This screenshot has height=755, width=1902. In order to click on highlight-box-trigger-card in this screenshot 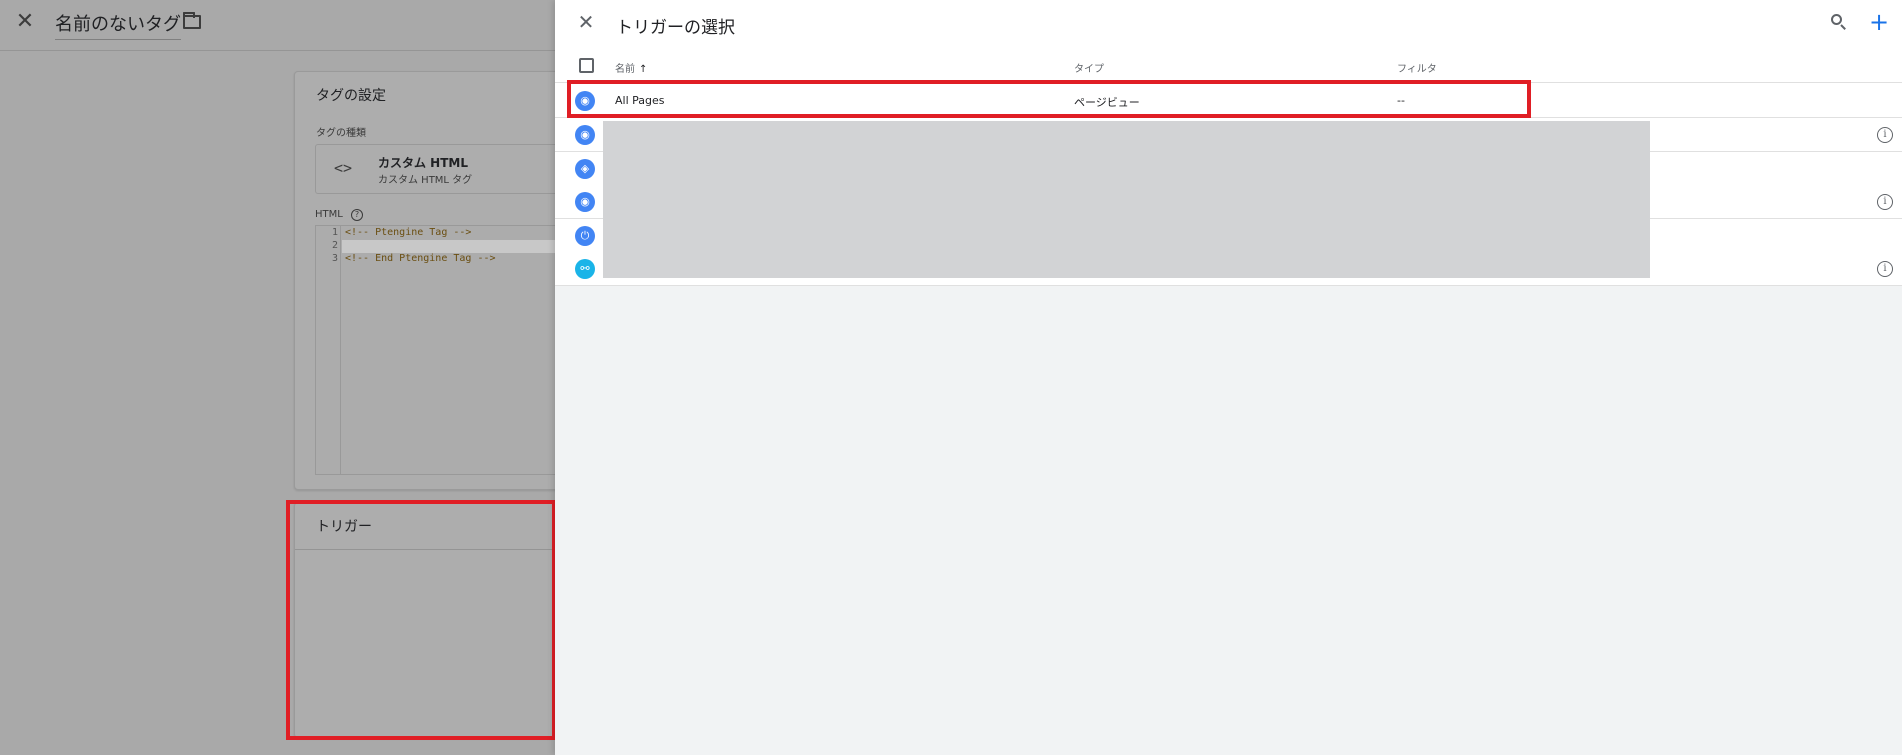, I will do `click(421, 620)`.